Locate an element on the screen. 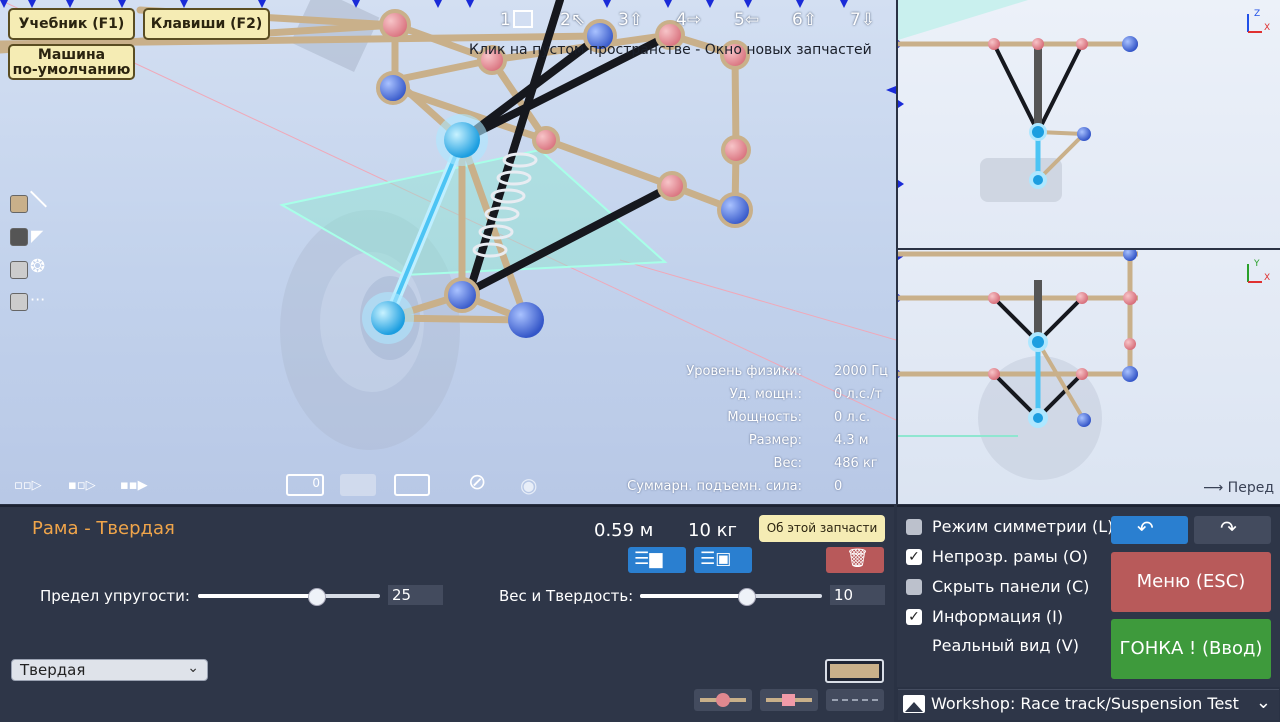 Image resolution: width=1280 pixels, height=722 pixels. about-part-label: Об этой запчасти is located at coordinates (822, 528).